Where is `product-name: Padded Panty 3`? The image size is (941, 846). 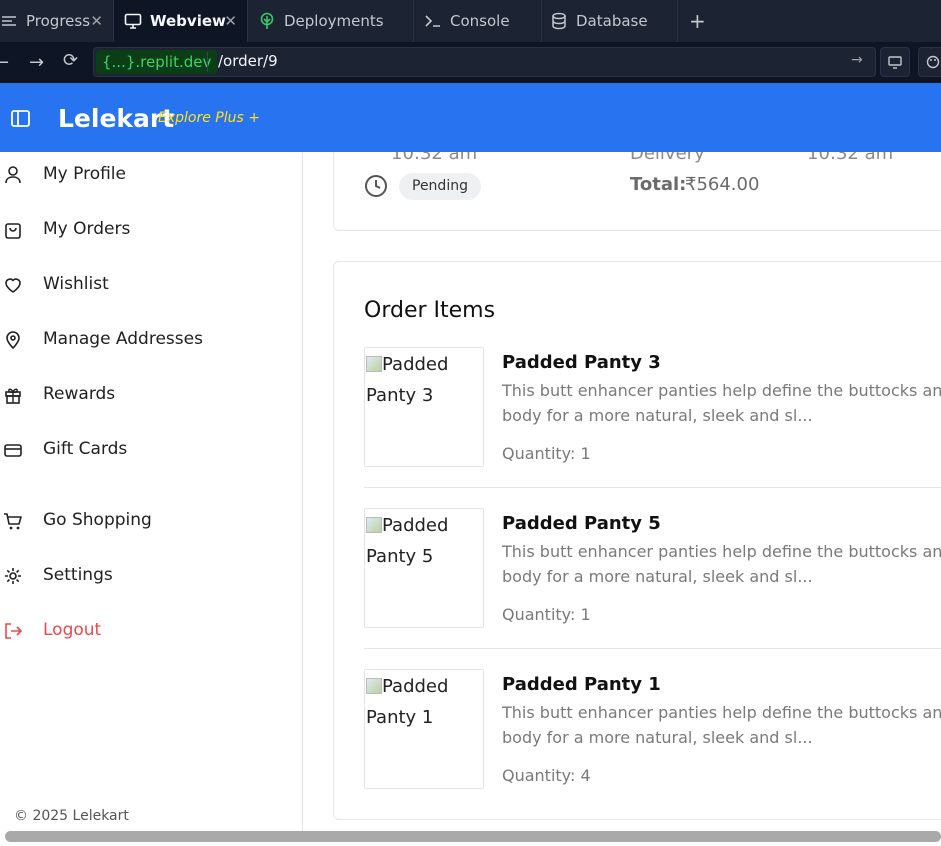 product-name: Padded Panty 3 is located at coordinates (581, 362).